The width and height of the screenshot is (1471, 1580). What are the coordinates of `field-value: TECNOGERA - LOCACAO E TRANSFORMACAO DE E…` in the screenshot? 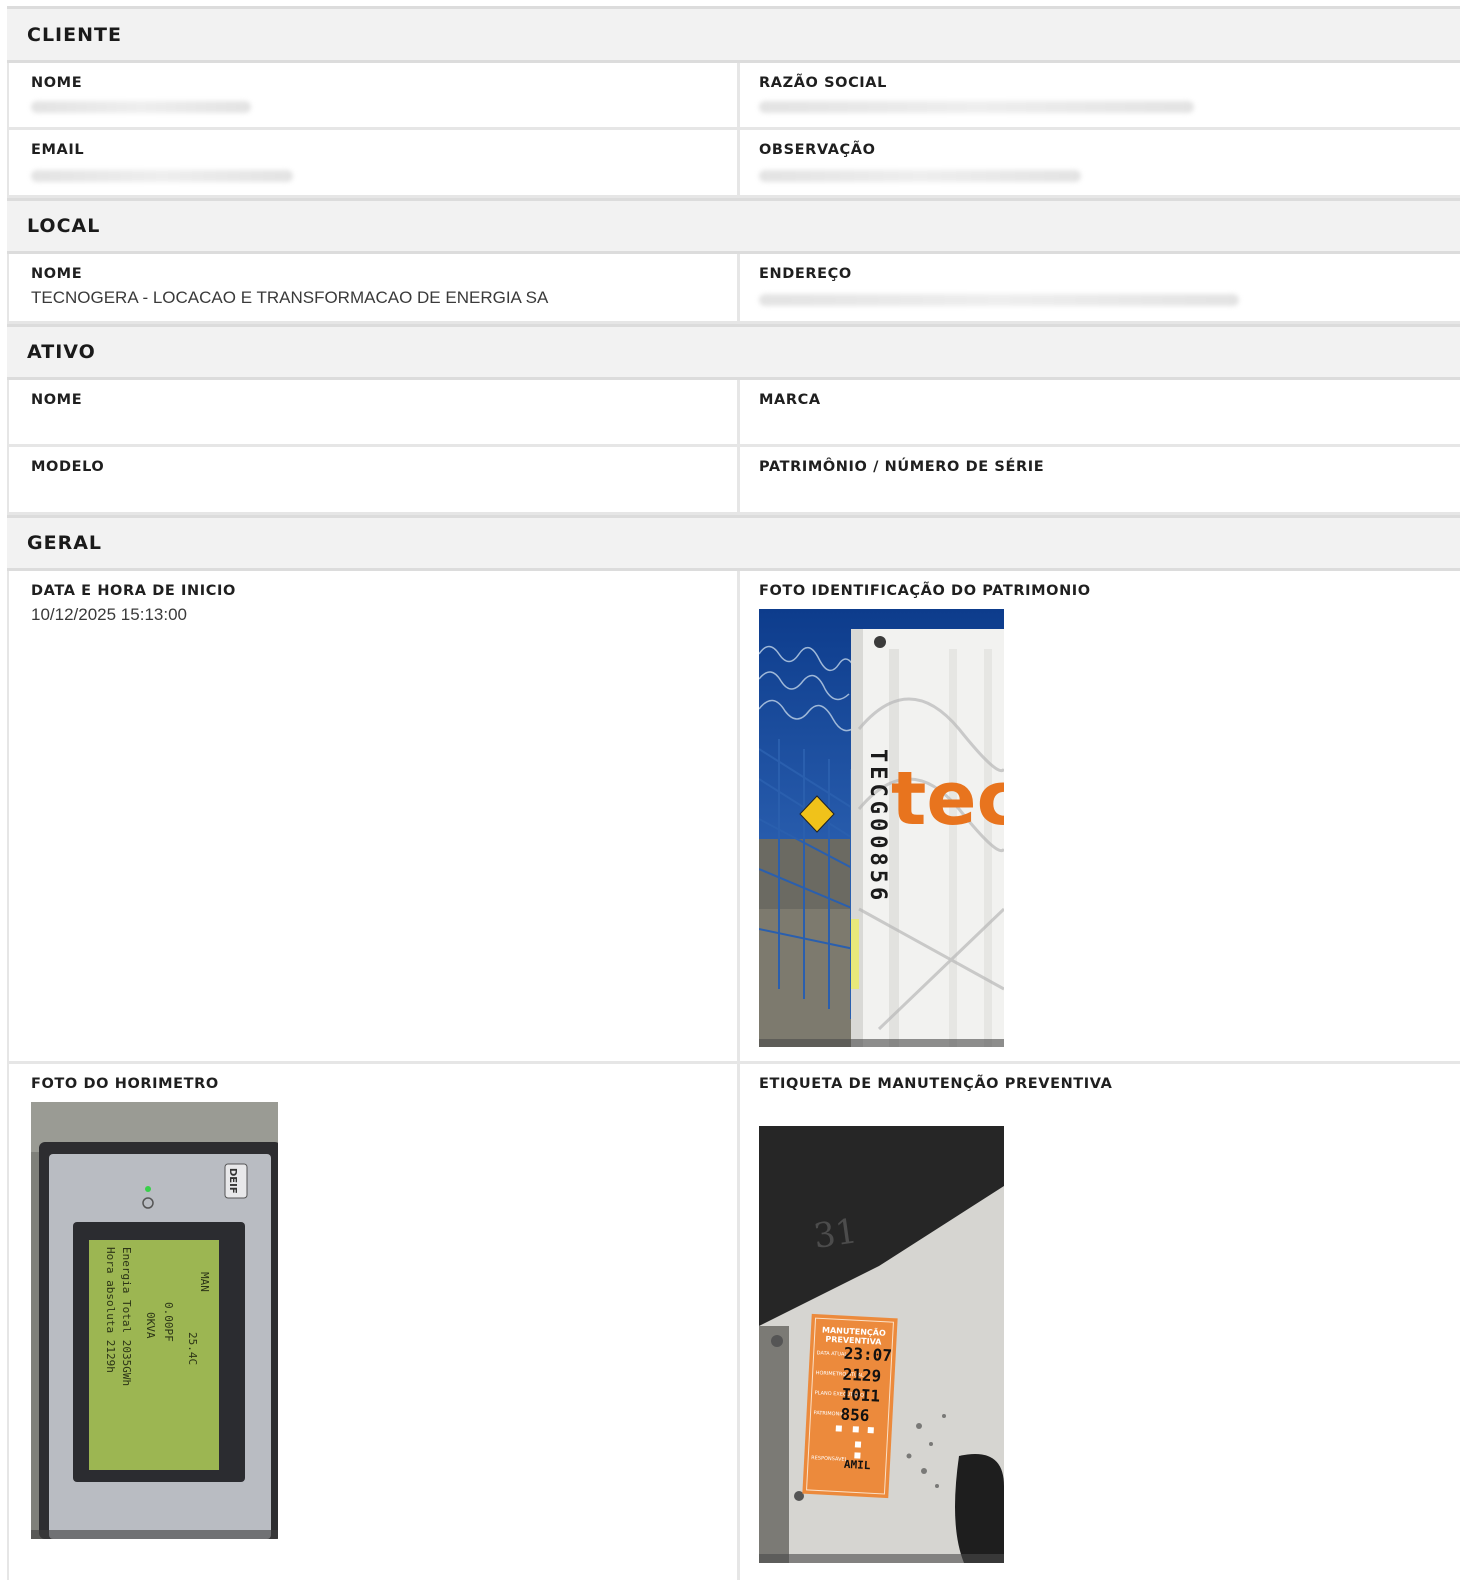 It's located at (290, 297).